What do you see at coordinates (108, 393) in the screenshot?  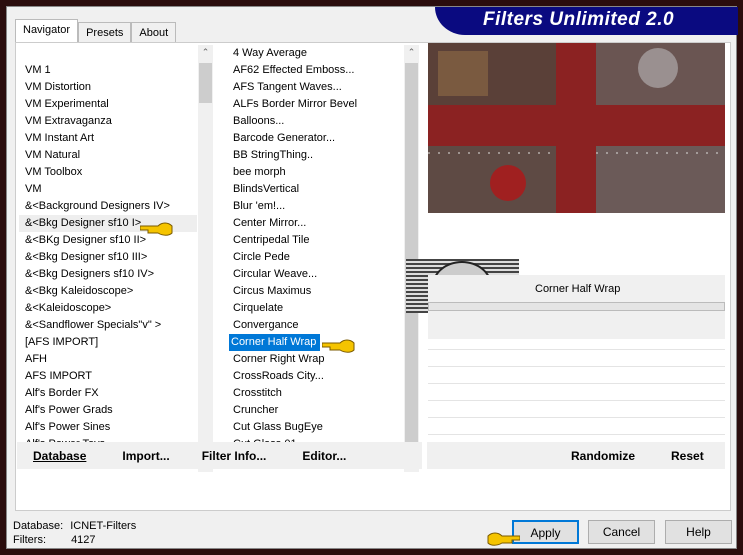 I see `list-item: Alf's Border FX` at bounding box center [108, 393].